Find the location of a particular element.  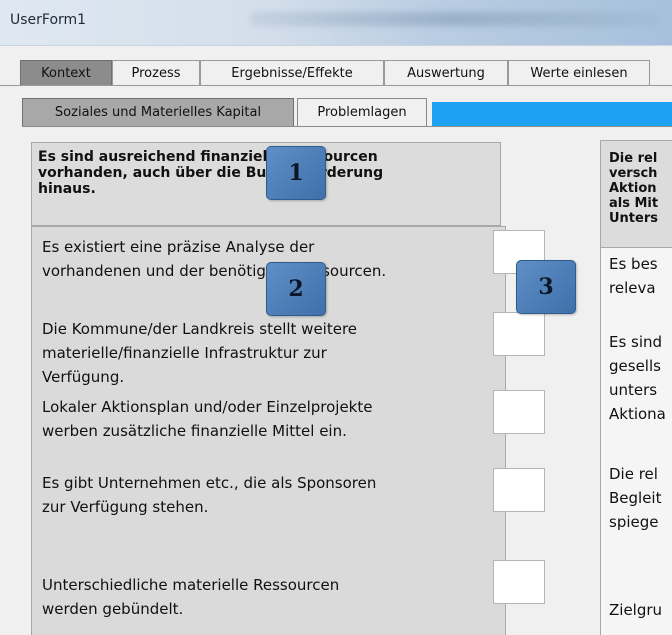

accent-strip is located at coordinates (552, 114).